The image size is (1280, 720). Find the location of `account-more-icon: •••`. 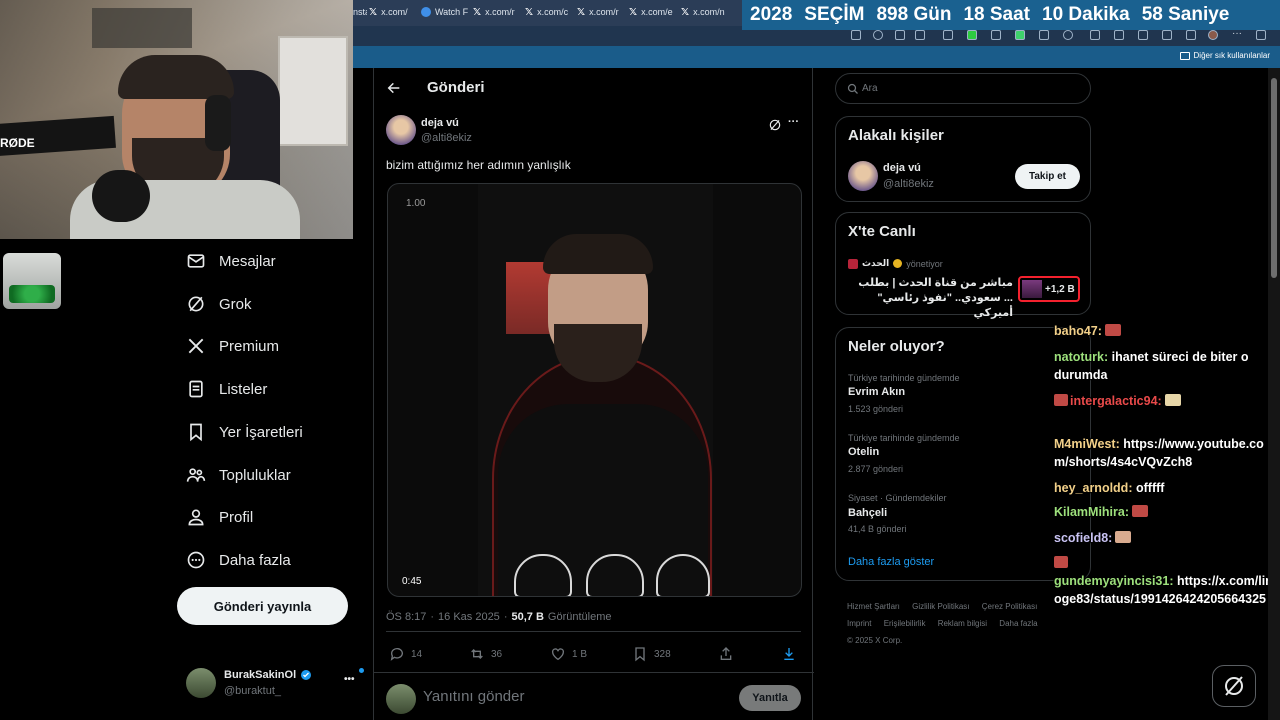

account-more-icon: ••• is located at coordinates (349, 679).